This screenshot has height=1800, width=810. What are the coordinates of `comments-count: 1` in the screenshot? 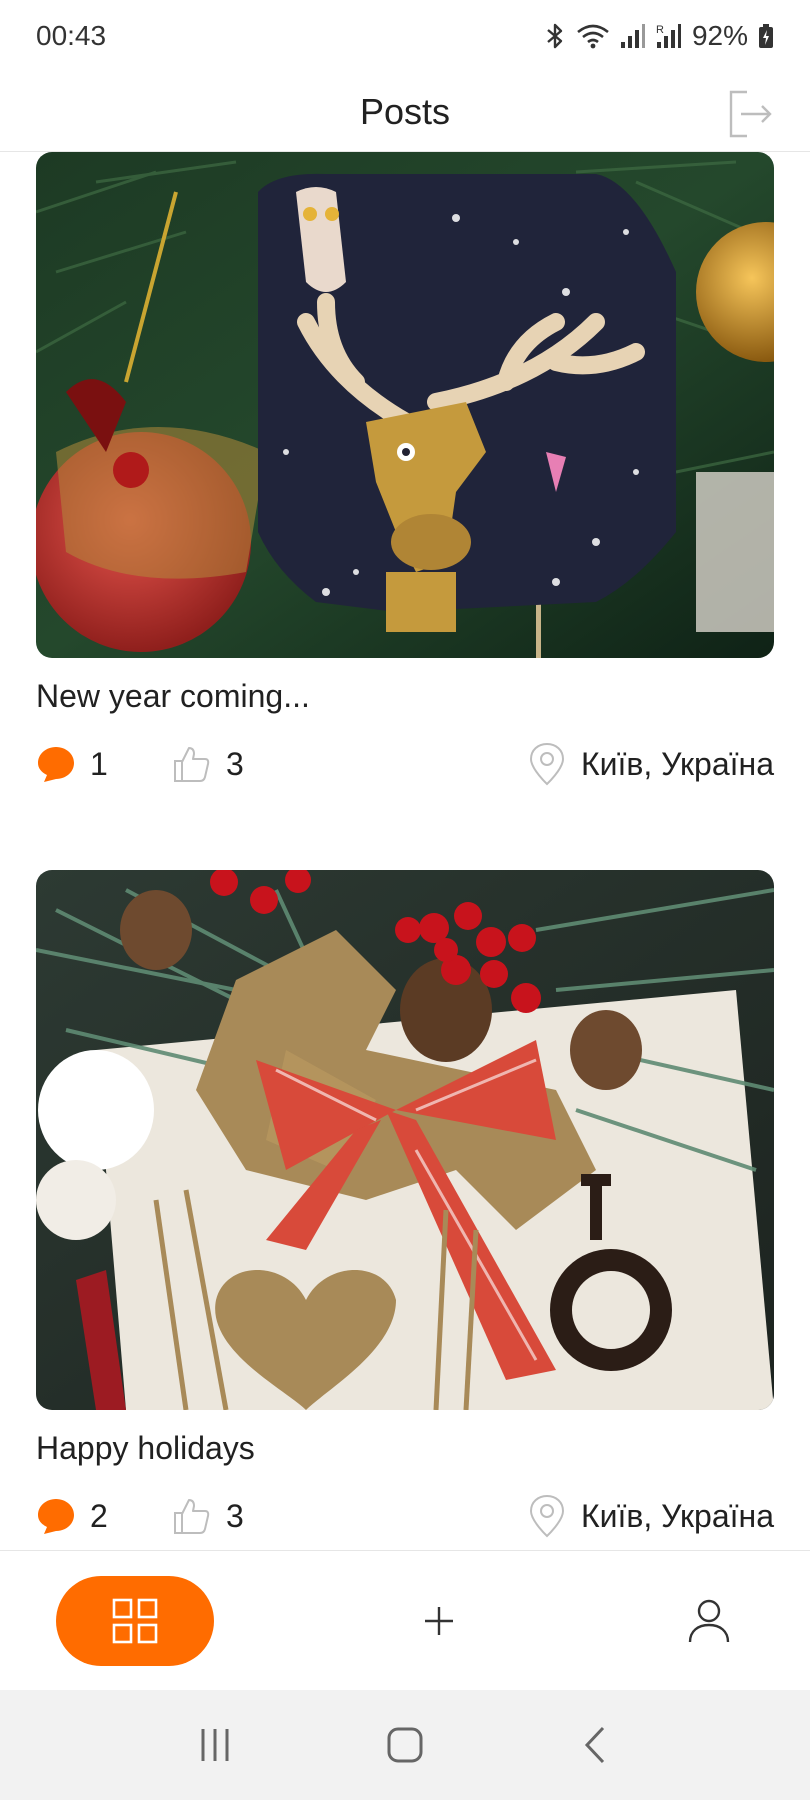 It's located at (99, 763).